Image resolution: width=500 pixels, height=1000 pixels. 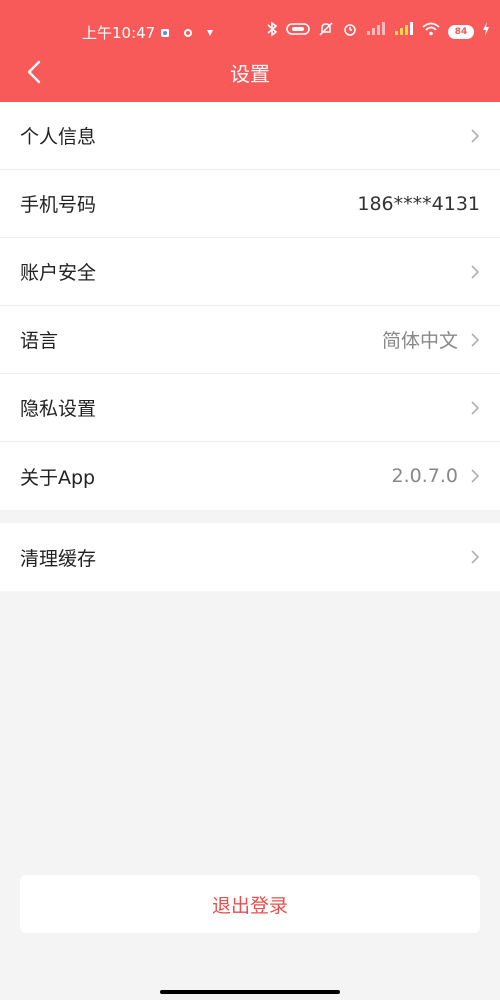 I want to click on phone-number-value: 186****4131, so click(x=418, y=203).